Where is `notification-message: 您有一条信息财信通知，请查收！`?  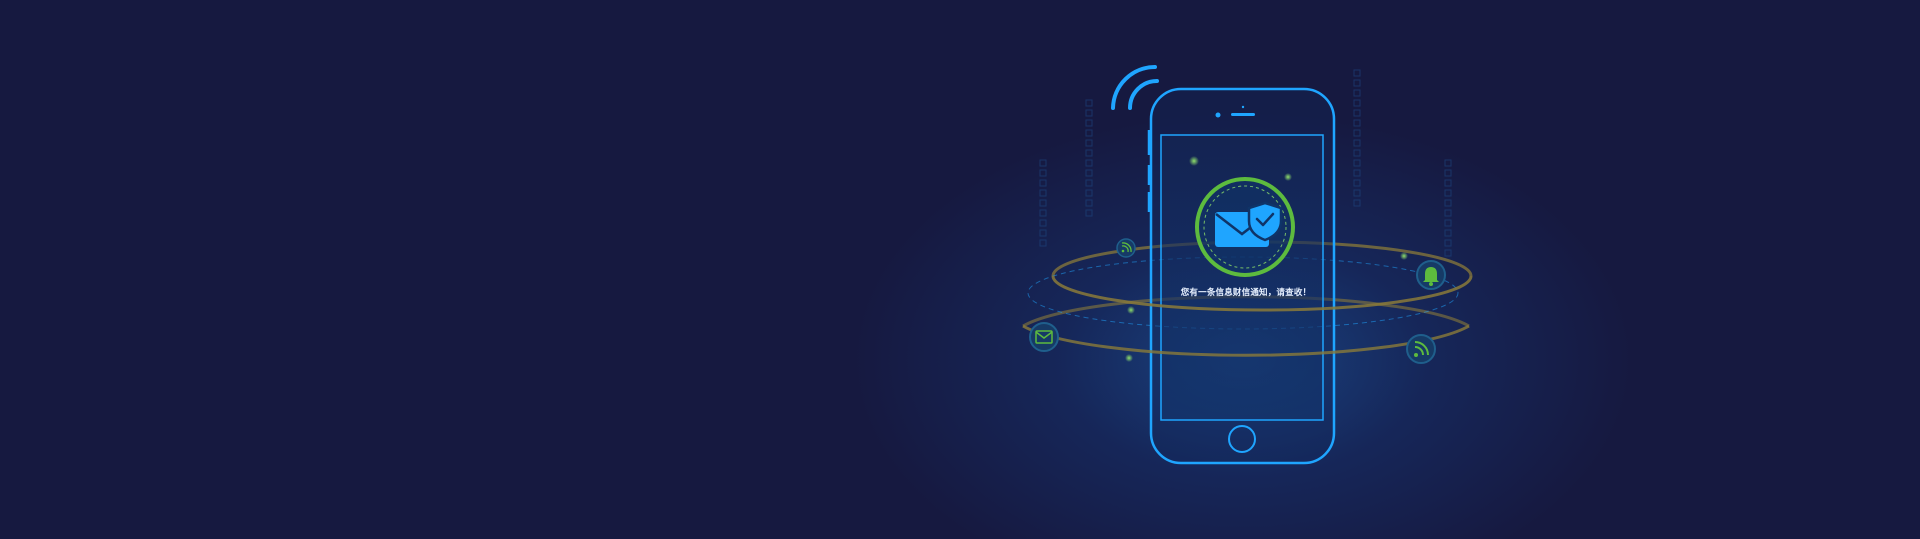 notification-message: 您有一条信息财信通知，请查收！ is located at coordinates (1246, 293).